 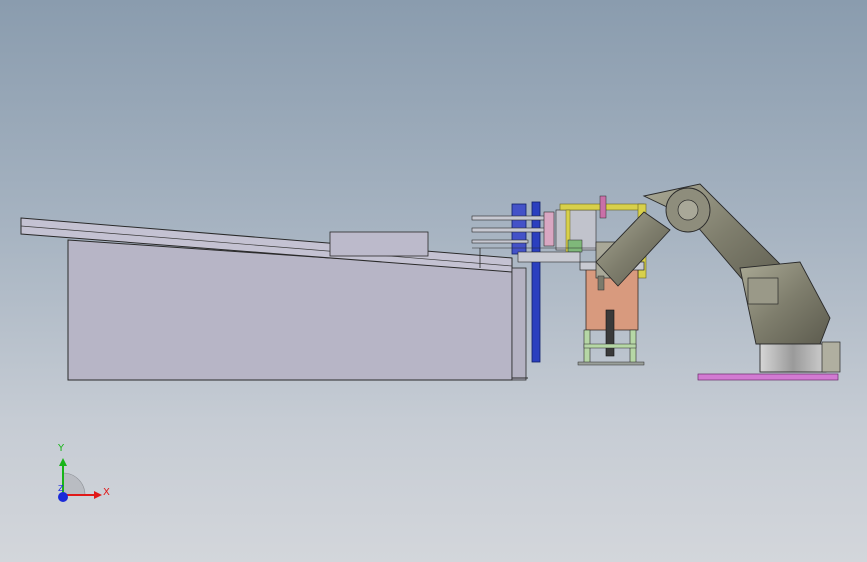 What do you see at coordinates (63, 462) in the screenshot?
I see `y-axis-arrow` at bounding box center [63, 462].